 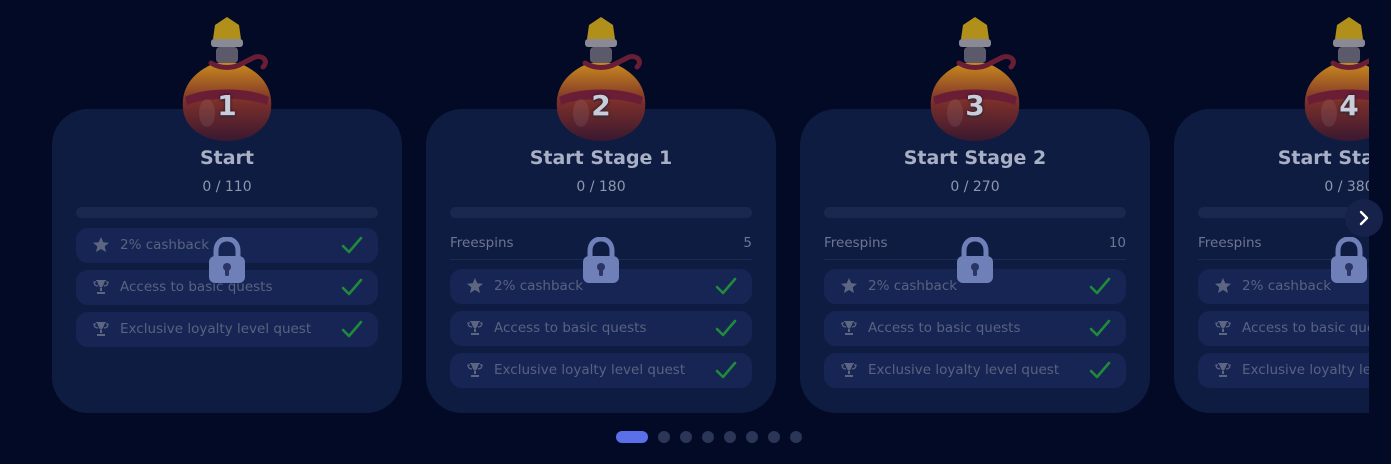 I want to click on level-title: Start Stage 3, so click(x=1323, y=158).